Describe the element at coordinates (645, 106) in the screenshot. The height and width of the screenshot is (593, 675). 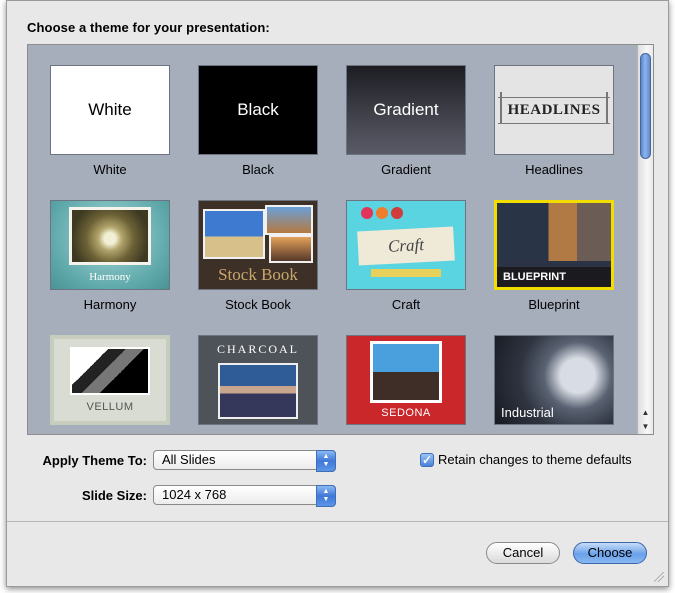
I see `scrollbar-thumb` at that location.